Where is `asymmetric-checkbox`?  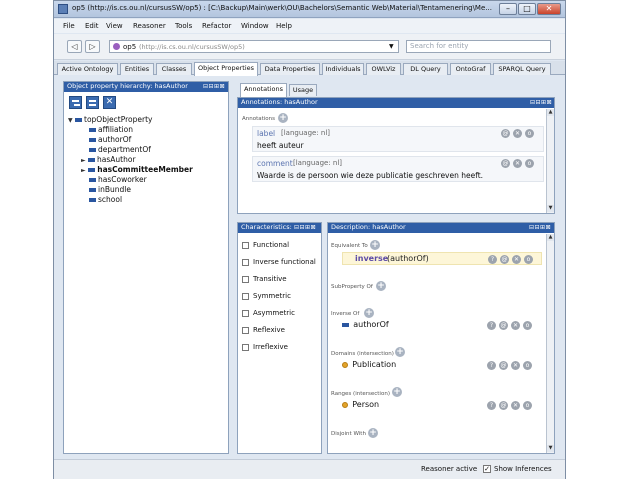
asymmetric-checkbox is located at coordinates (245, 313).